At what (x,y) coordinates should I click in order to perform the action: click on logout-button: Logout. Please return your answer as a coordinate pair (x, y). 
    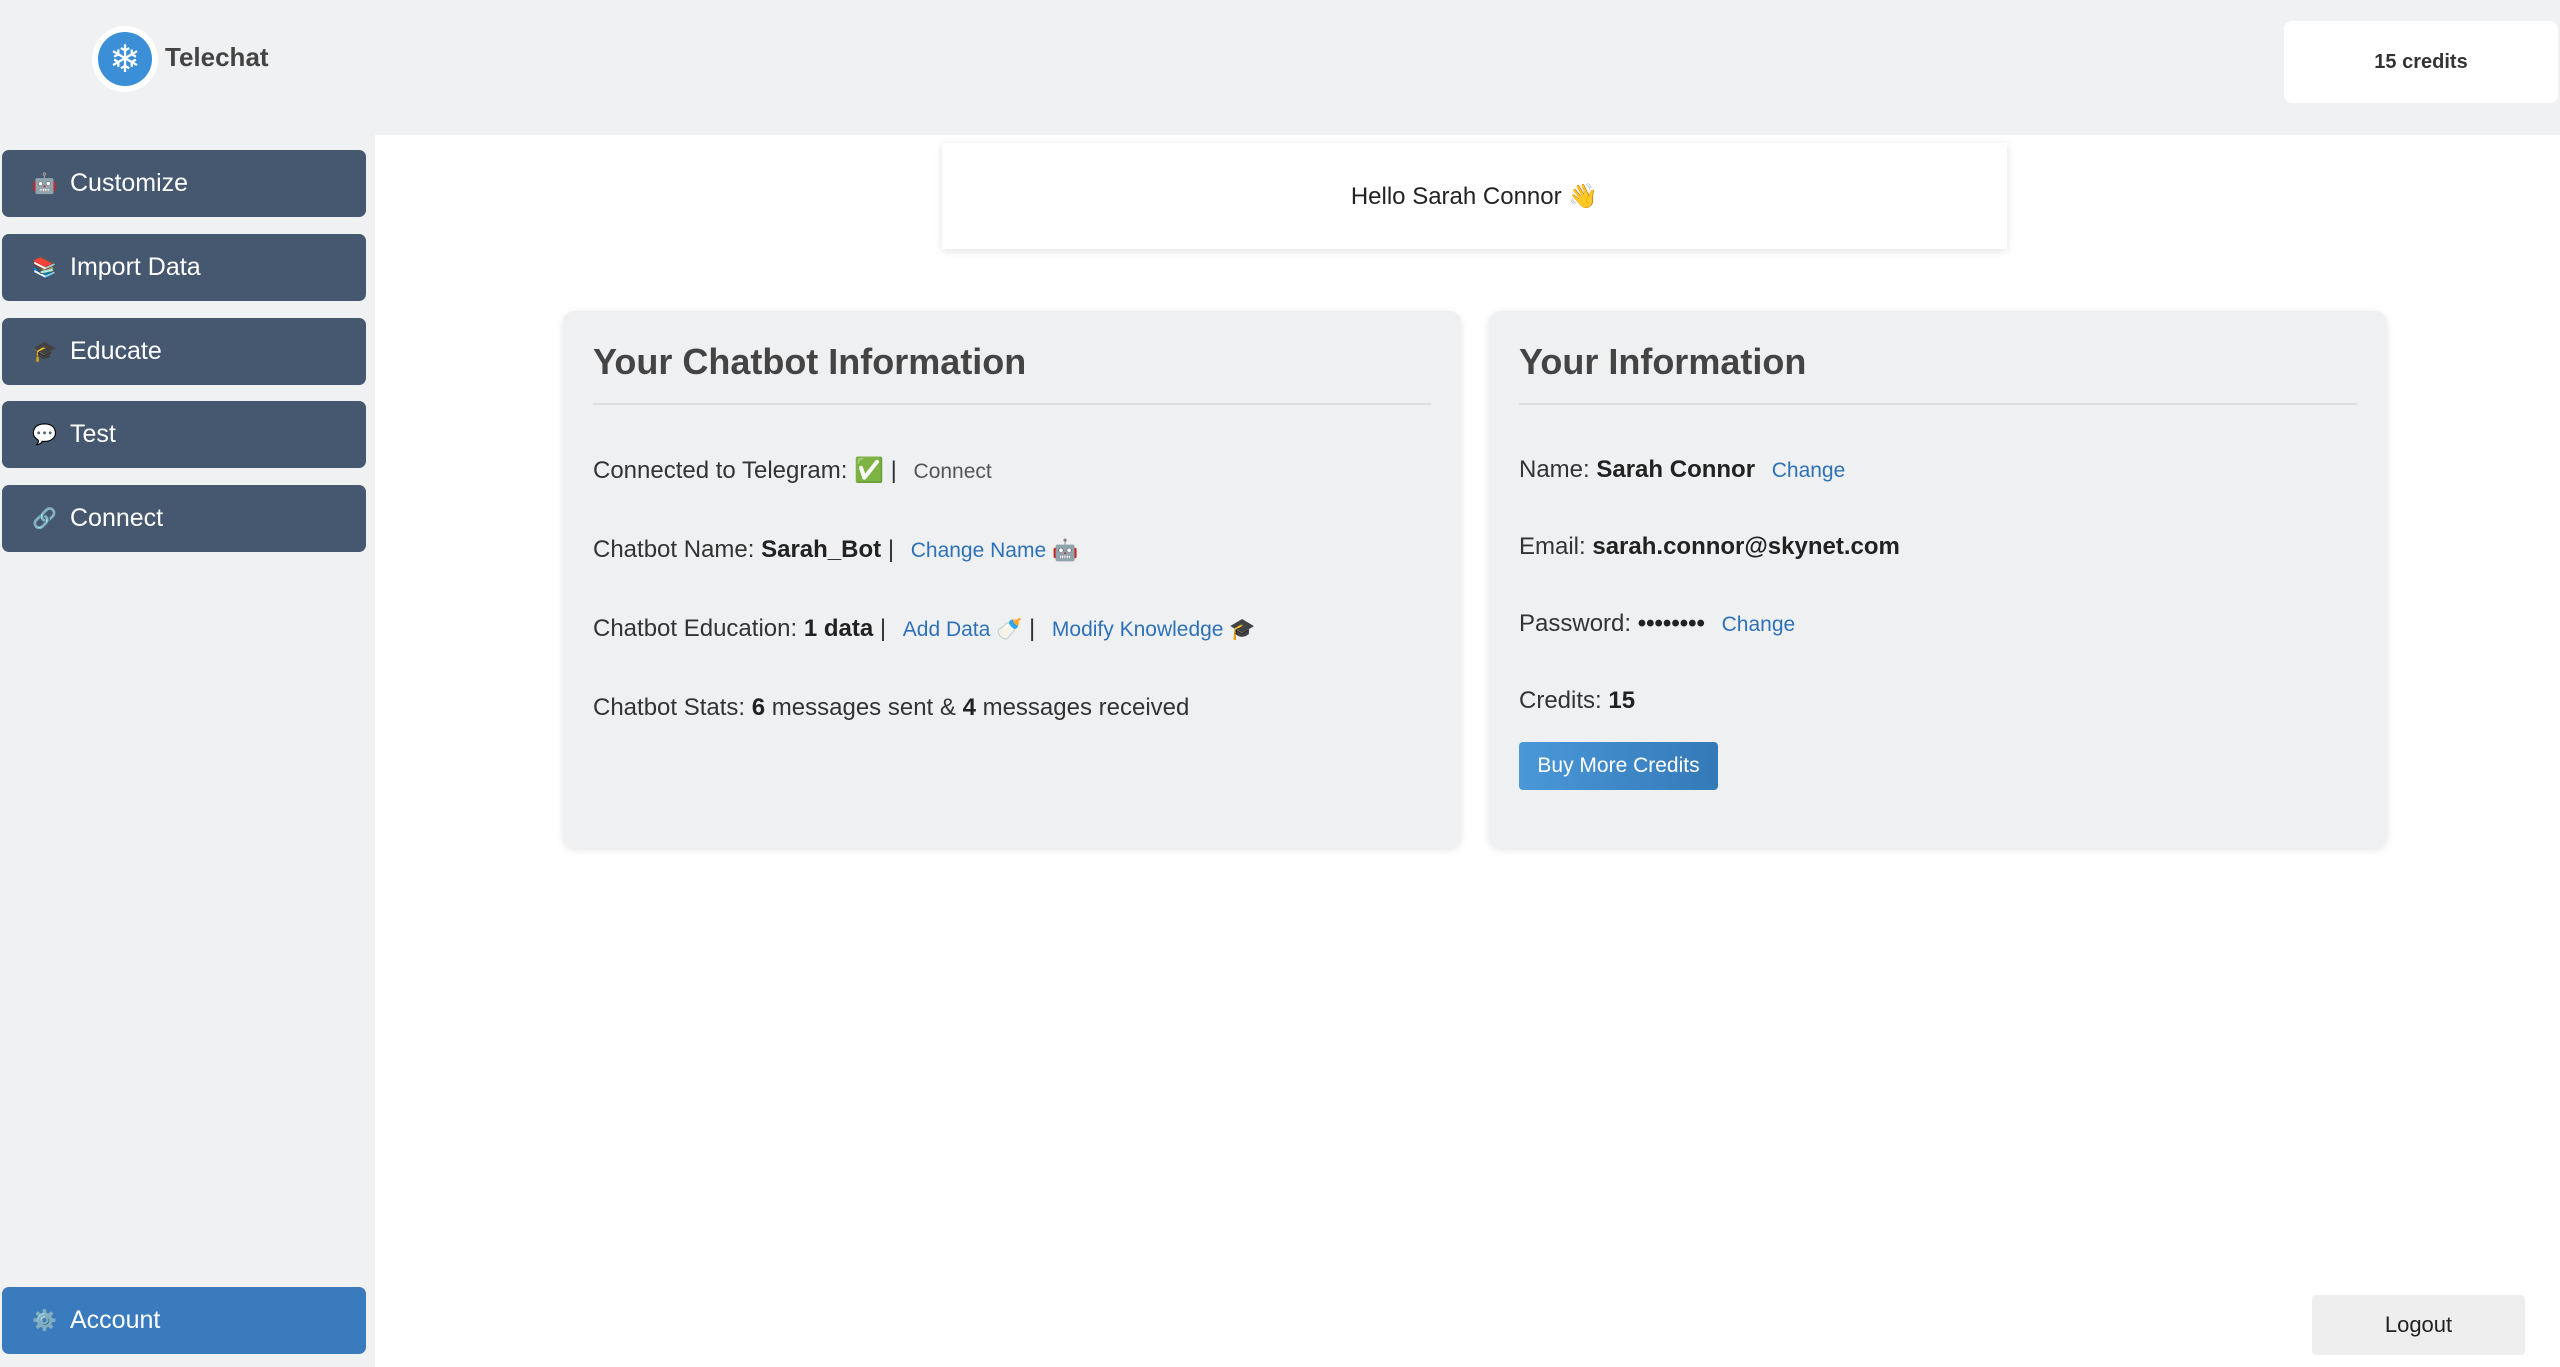
    Looking at the image, I should click on (2418, 1325).